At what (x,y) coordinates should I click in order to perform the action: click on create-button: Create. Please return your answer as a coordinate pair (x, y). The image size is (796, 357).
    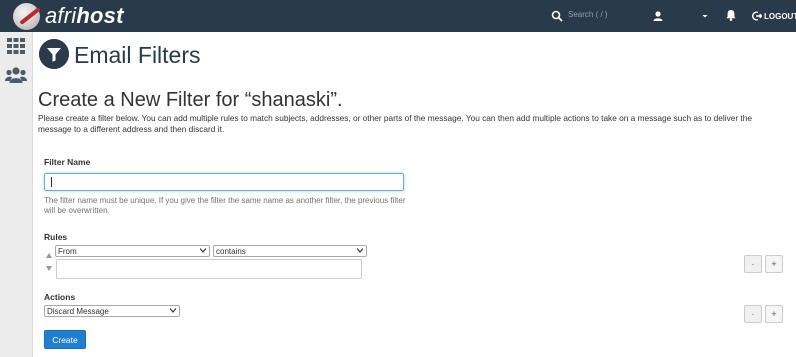
    Looking at the image, I should click on (65, 339).